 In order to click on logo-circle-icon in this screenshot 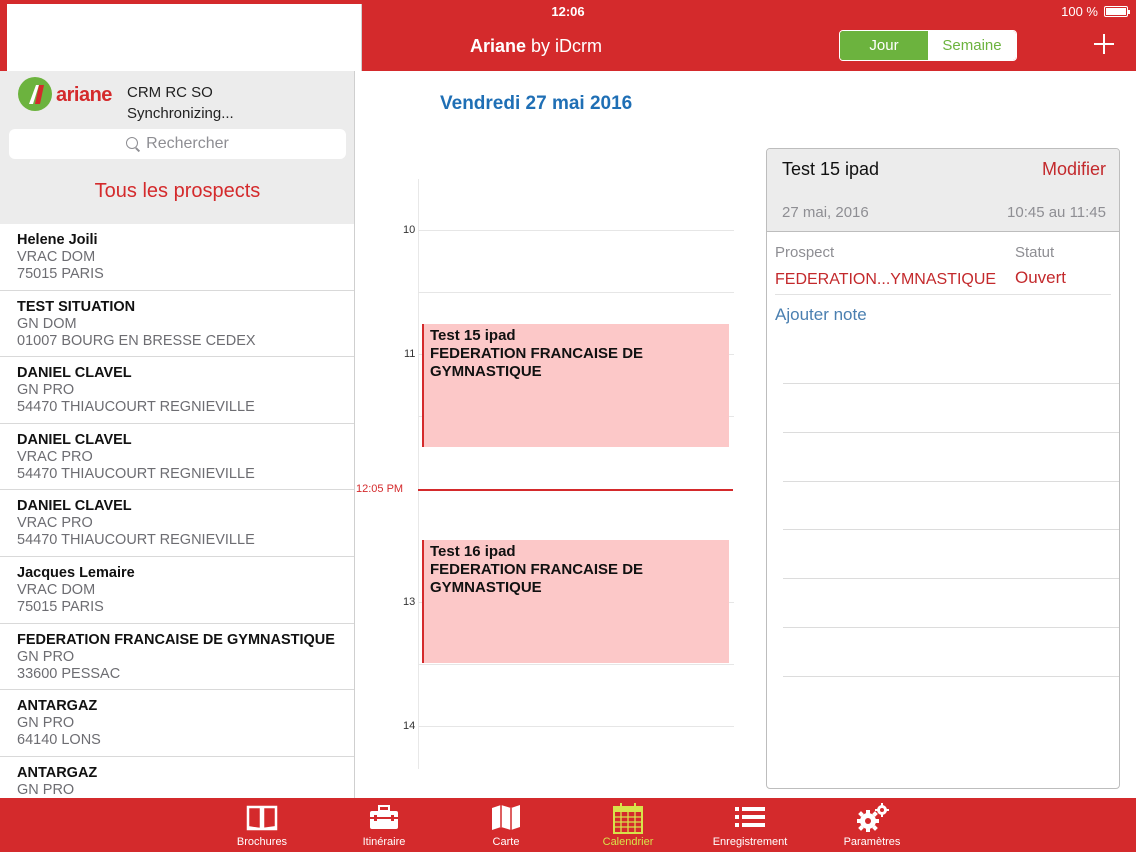, I will do `click(35, 94)`.